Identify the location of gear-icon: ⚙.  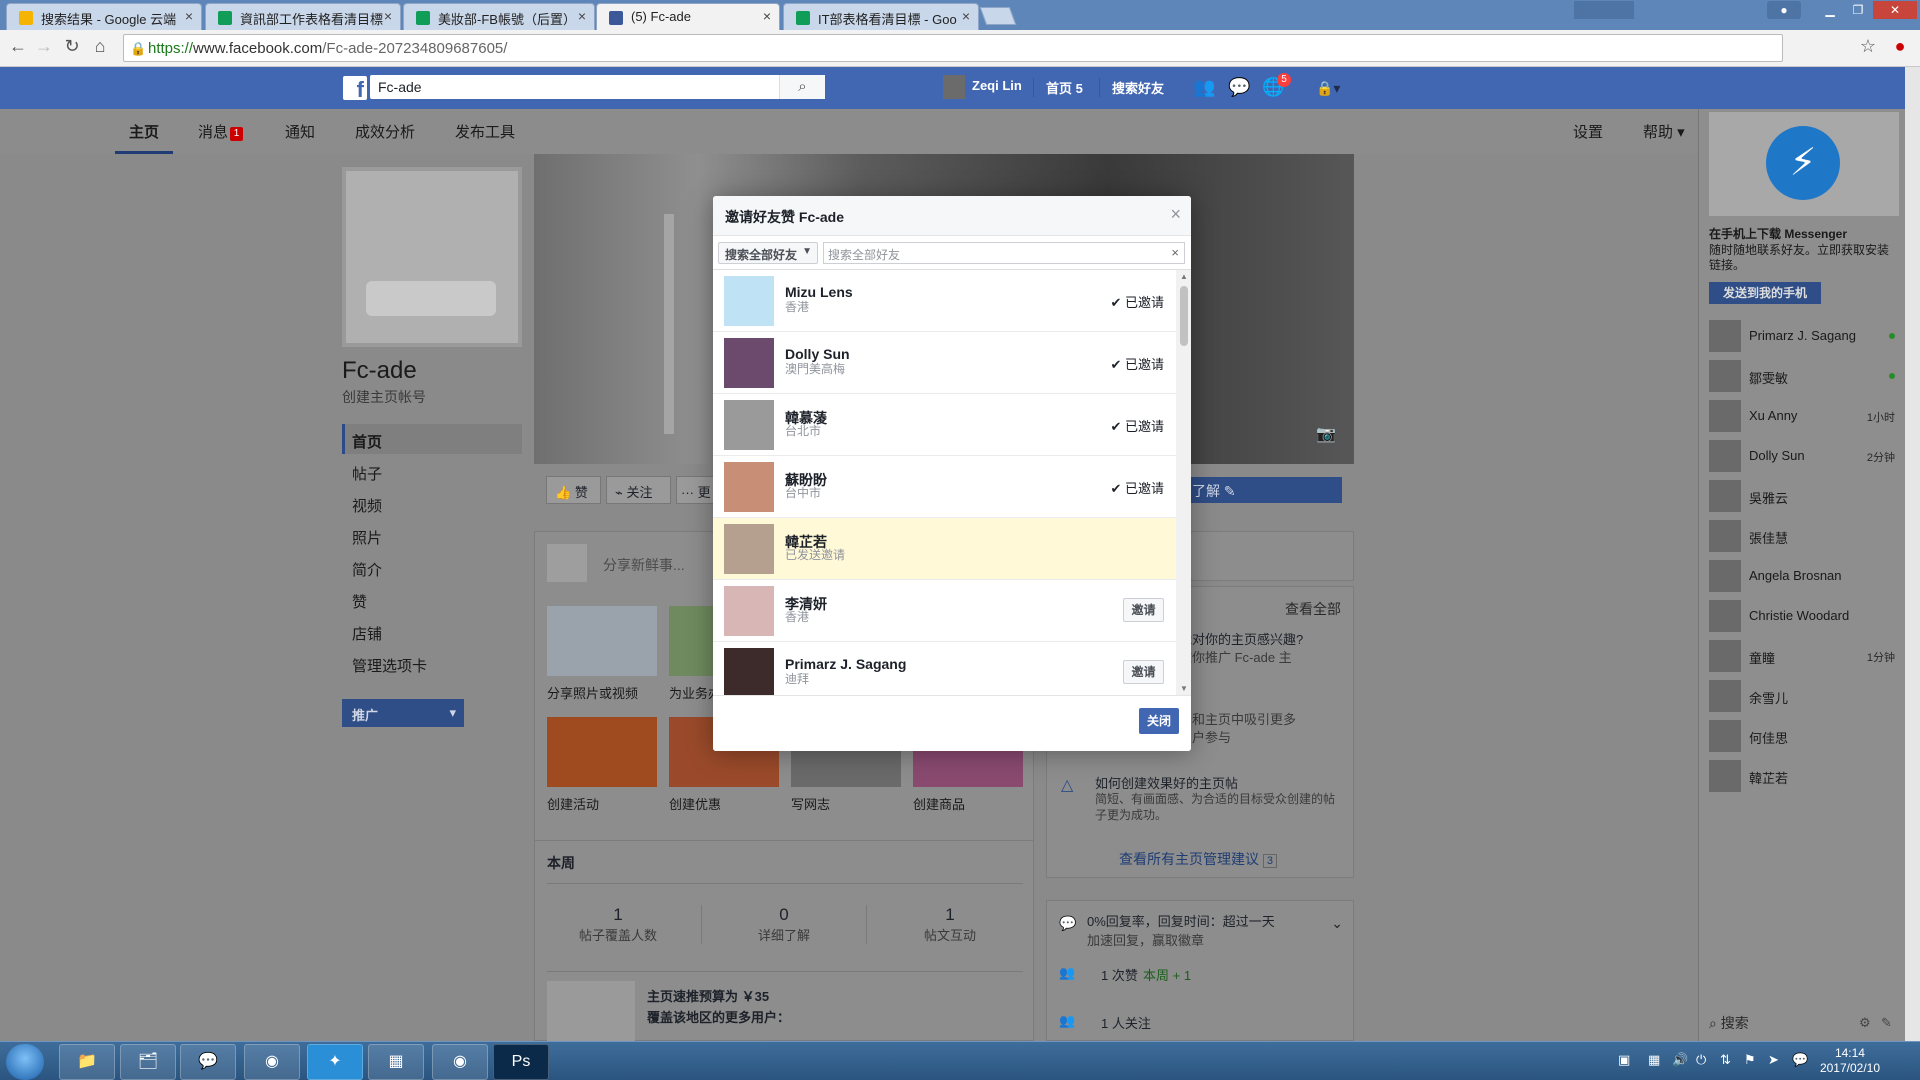
(1865, 1023).